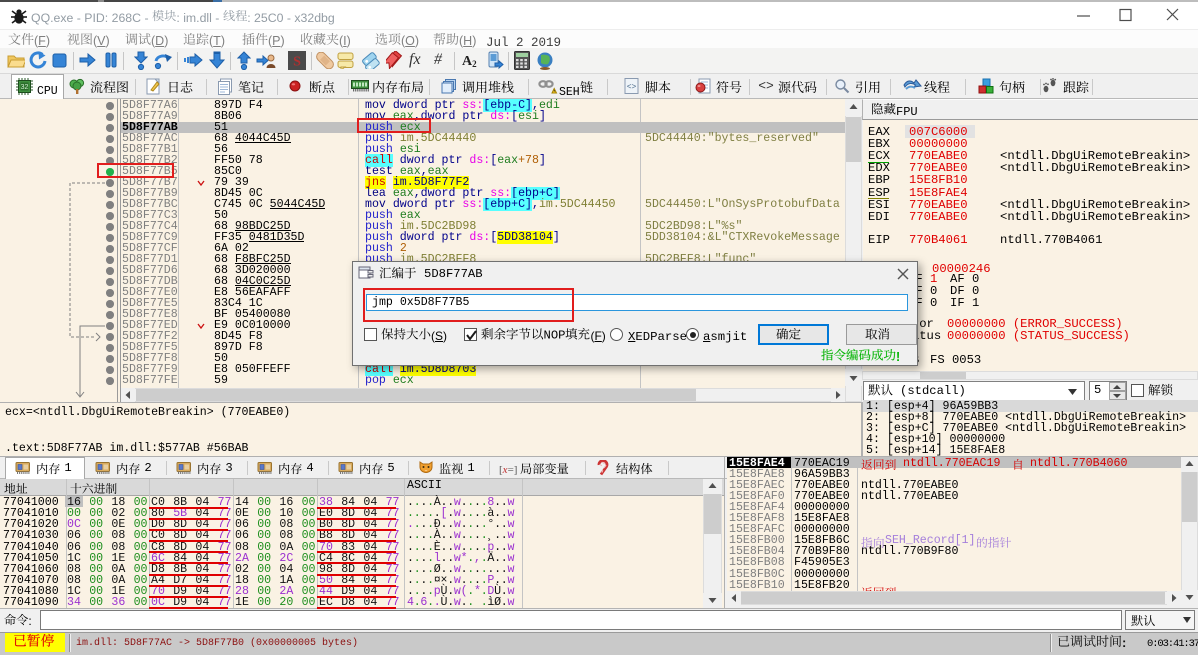 Image resolution: width=1198 pixels, height=655 pixels. Describe the element at coordinates (297, 62) in the screenshot. I see `svg-text: S` at that location.